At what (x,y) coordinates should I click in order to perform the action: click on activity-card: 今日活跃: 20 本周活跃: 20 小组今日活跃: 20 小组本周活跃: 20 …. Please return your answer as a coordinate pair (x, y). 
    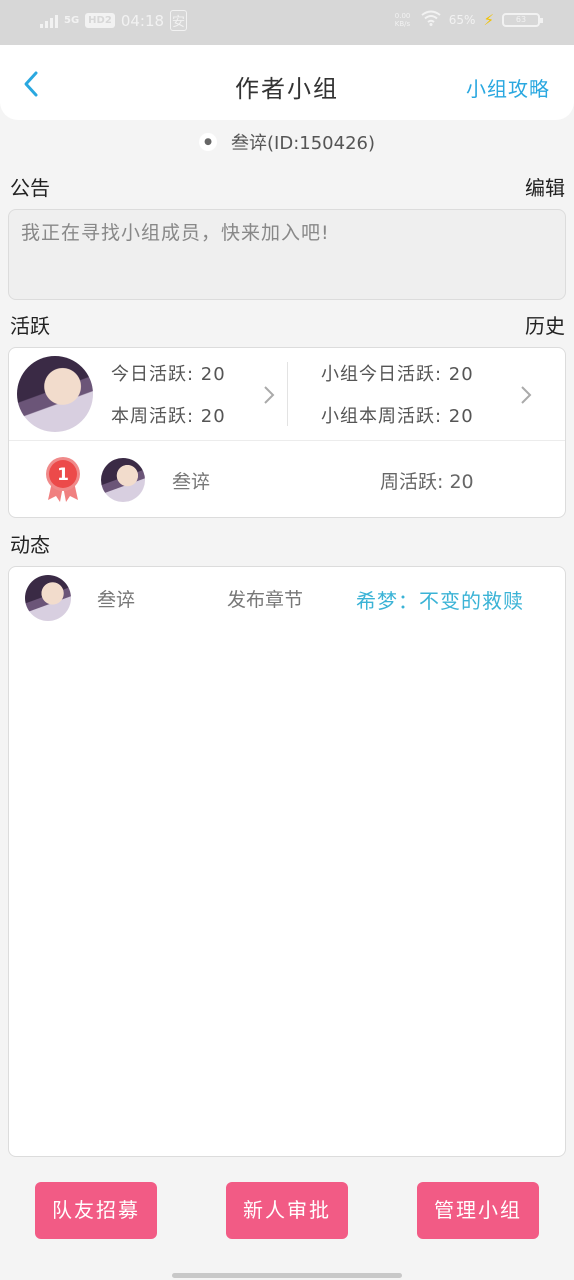
    Looking at the image, I should click on (287, 432).